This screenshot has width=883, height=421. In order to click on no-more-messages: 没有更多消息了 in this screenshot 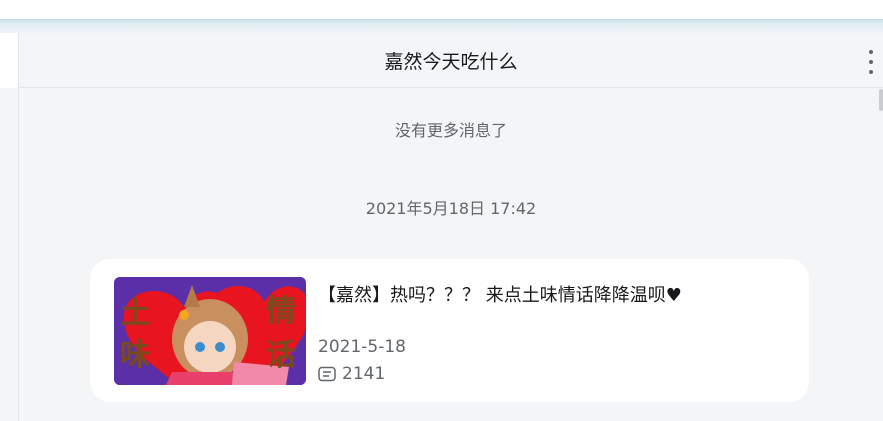, I will do `click(450, 130)`.